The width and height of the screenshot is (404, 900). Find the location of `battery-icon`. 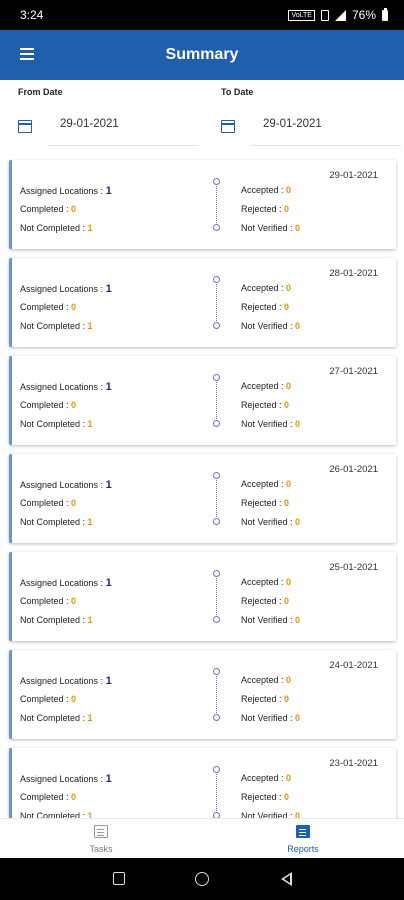

battery-icon is located at coordinates (385, 14).